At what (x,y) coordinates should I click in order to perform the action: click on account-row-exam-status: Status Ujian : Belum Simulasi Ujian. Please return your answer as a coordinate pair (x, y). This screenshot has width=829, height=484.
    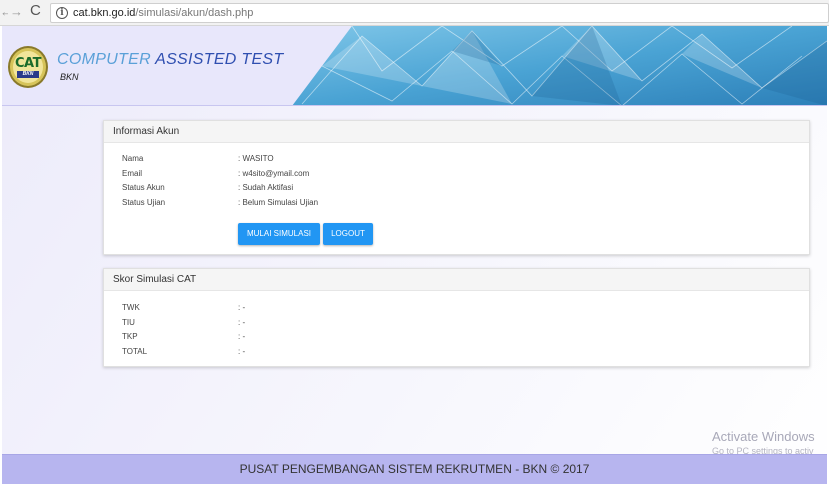
    Looking at the image, I should click on (220, 203).